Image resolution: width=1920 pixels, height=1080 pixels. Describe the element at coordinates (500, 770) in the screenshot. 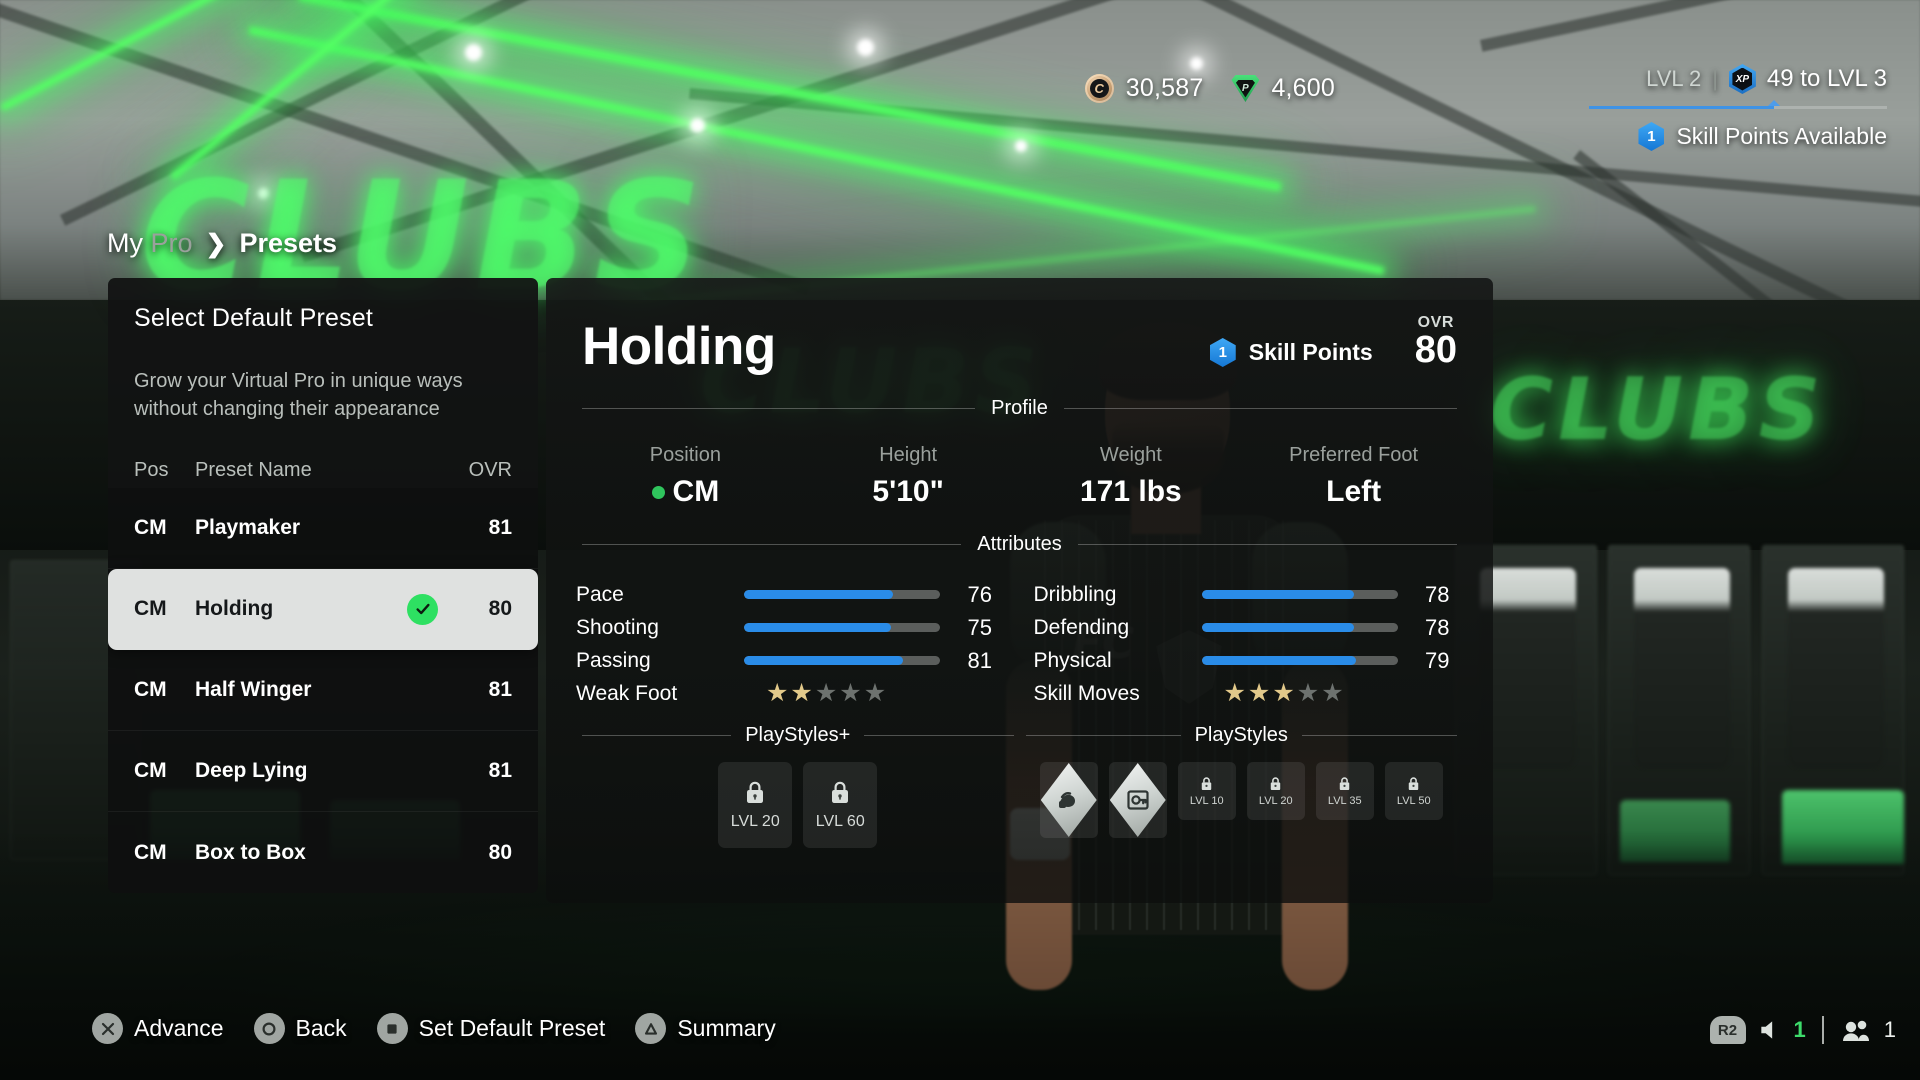

I see `preset-ovr: 81` at that location.